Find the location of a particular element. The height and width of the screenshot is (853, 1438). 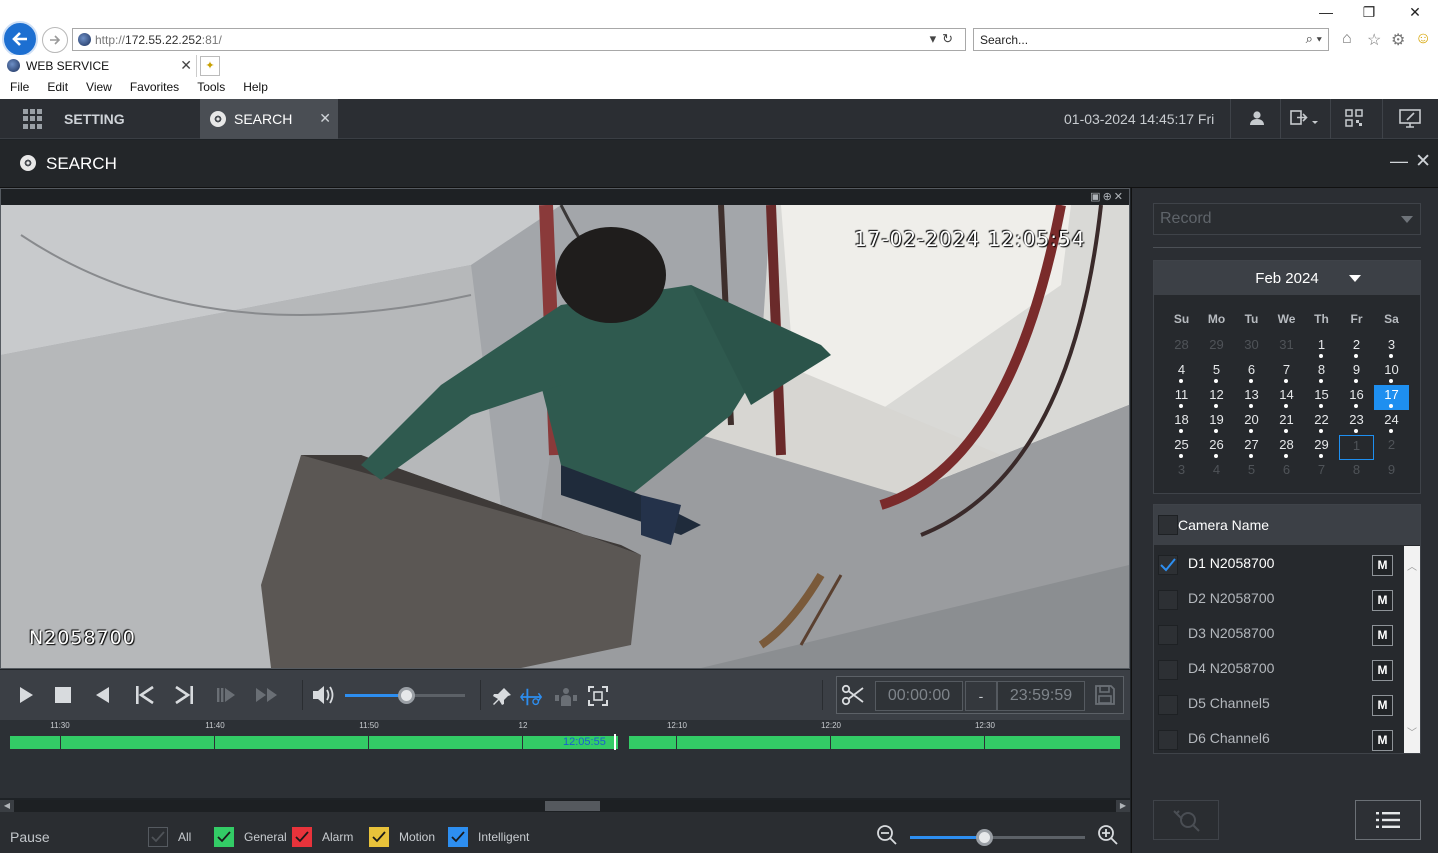

tab-search: SEARCH ✕ is located at coordinates (269, 119).